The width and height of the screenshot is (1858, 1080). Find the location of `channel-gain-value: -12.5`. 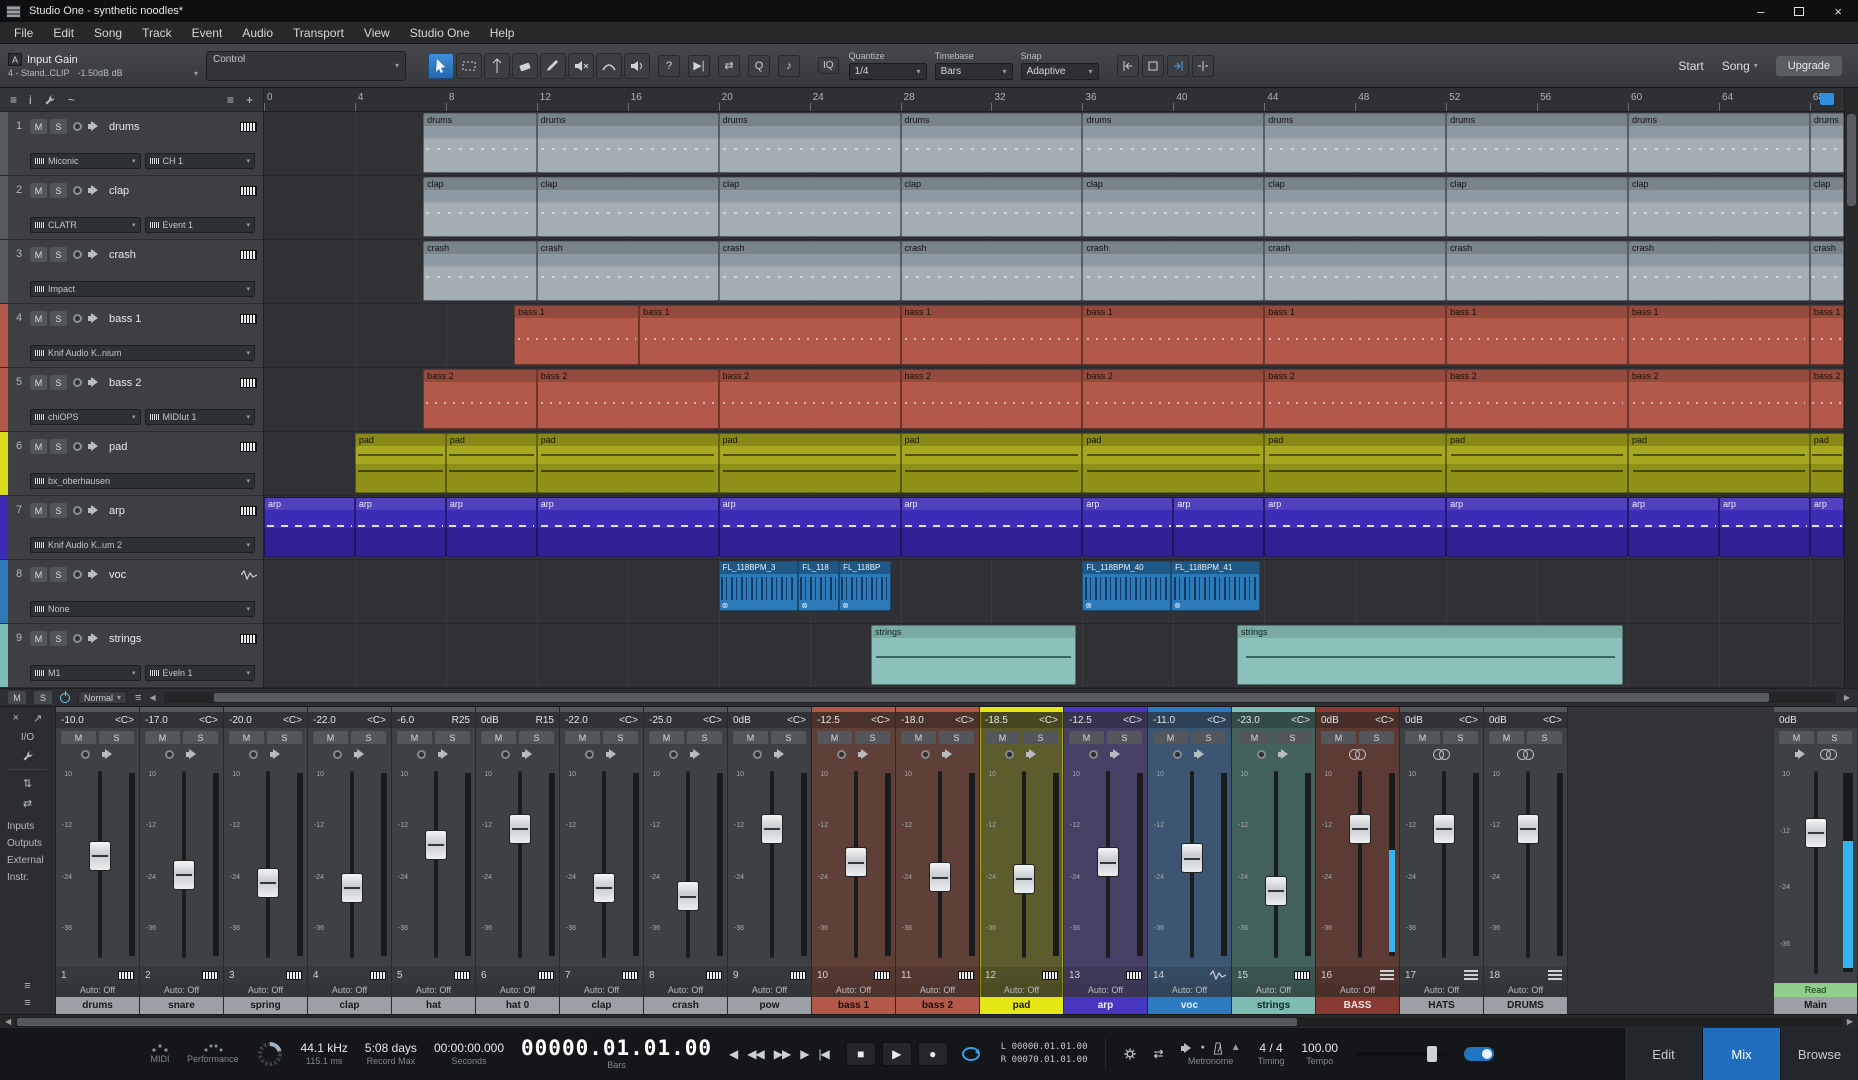

channel-gain-value: -12.5 is located at coordinates (1080, 720).